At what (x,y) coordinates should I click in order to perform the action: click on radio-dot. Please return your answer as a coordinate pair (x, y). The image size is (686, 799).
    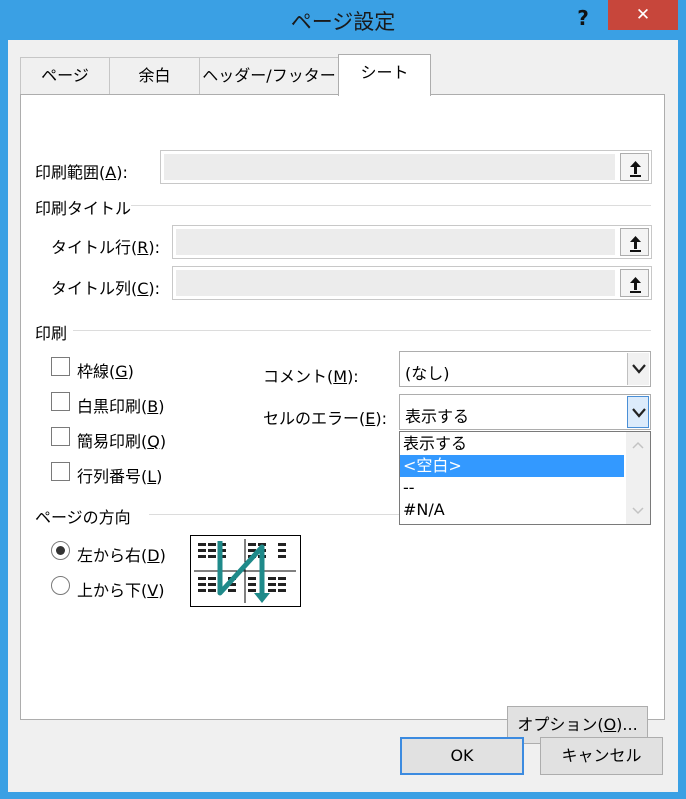
    Looking at the image, I should click on (60, 550).